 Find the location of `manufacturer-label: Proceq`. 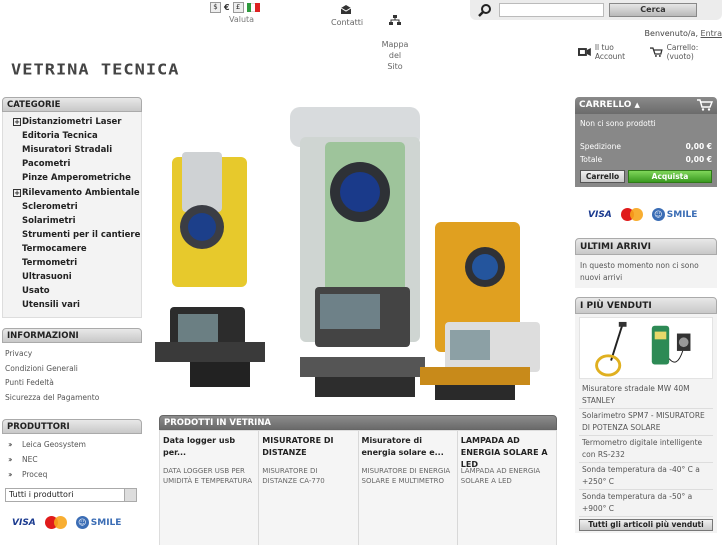

manufacturer-label: Proceq is located at coordinates (35, 474).